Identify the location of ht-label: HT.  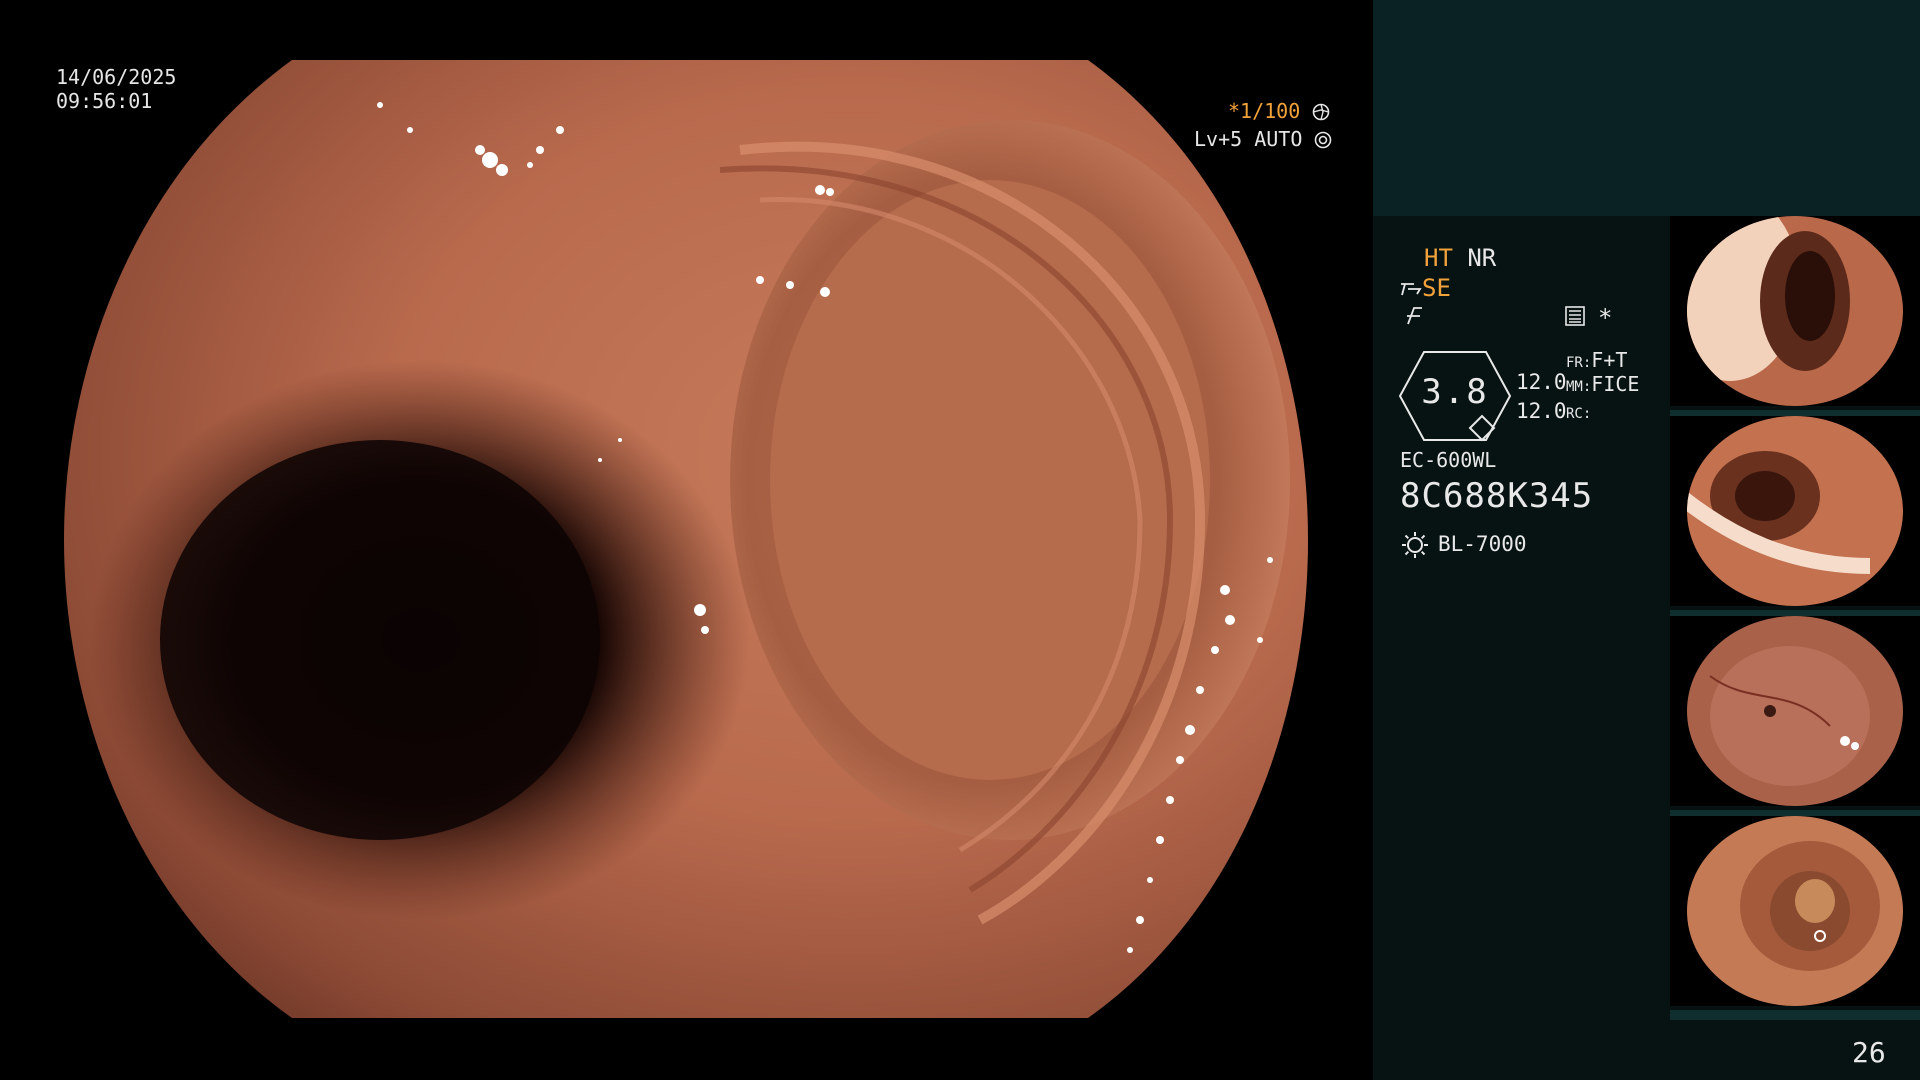
(1438, 258).